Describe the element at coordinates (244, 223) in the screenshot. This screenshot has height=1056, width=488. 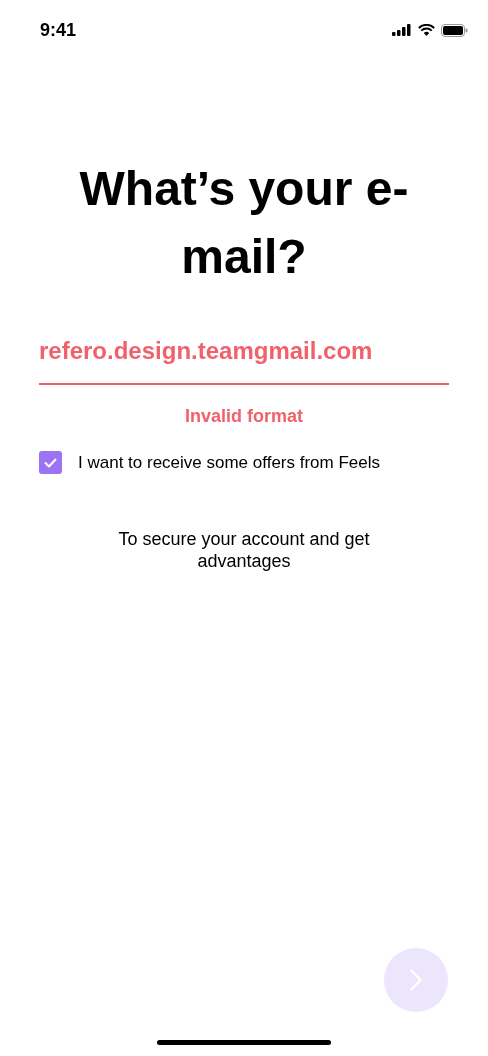
I see `page-title: What’s your e-mail?` at that location.